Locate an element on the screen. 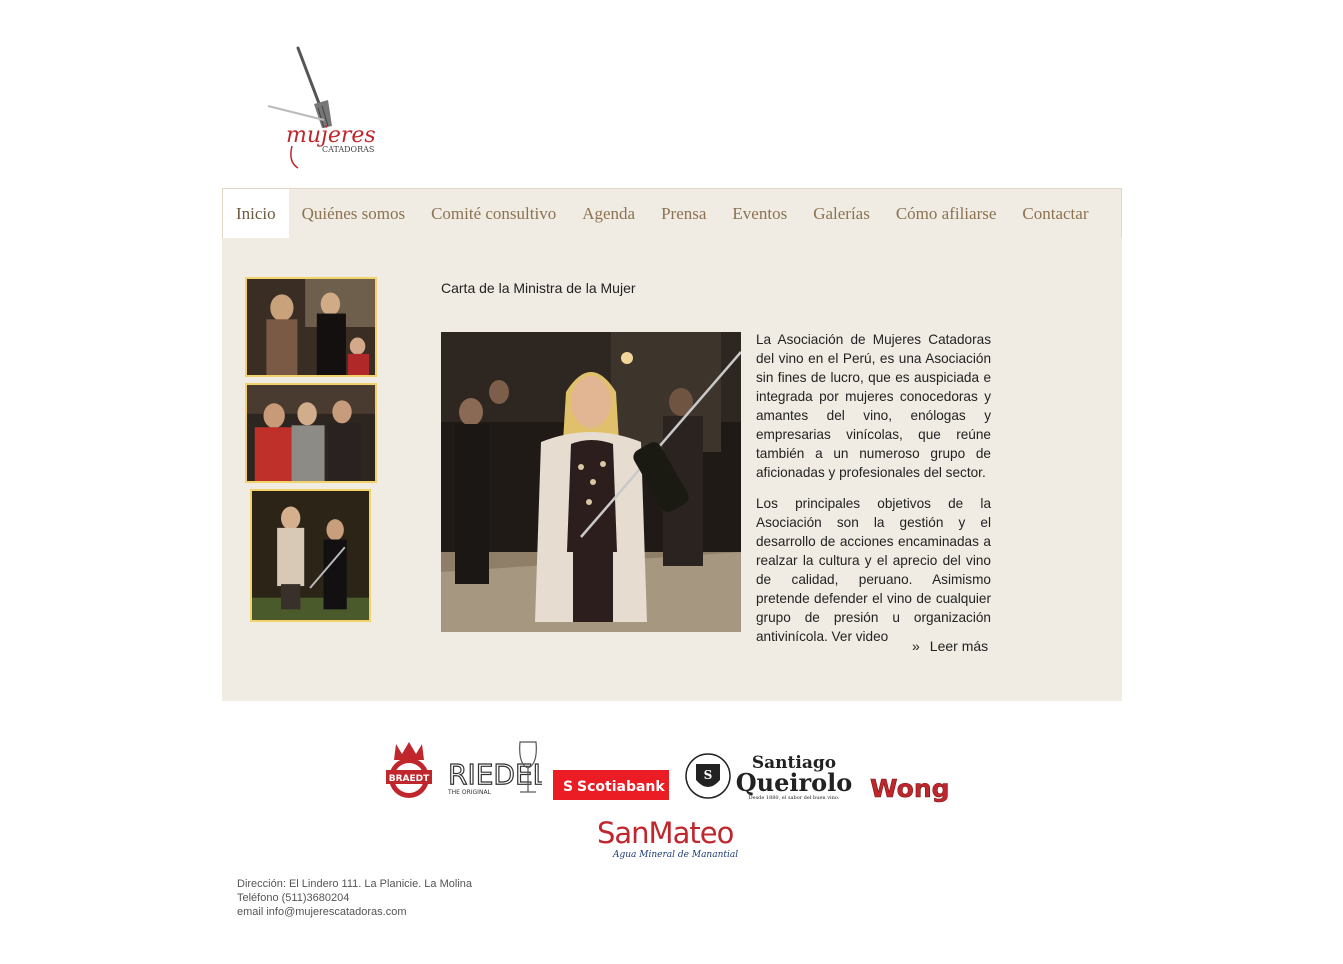  nav-item-quienes-somos: Quiénes somos is located at coordinates (353, 213).